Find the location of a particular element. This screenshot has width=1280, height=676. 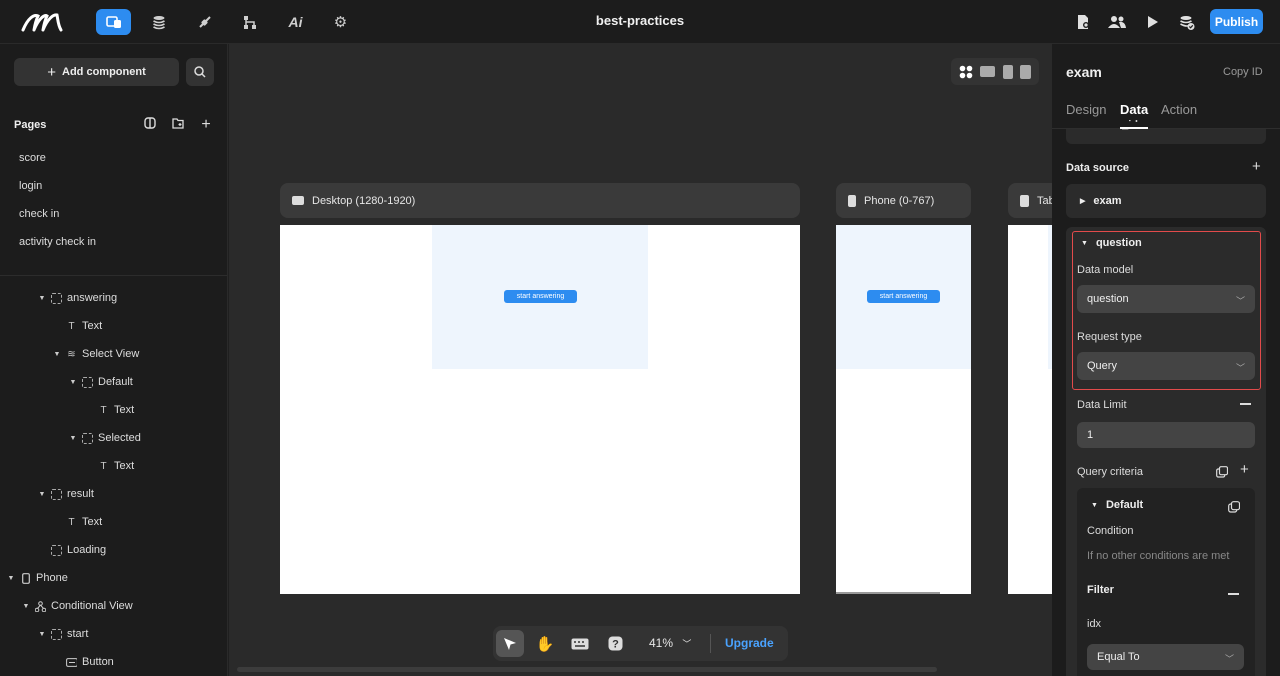

tree-node-start: ▼ start is located at coordinates (63, 634).